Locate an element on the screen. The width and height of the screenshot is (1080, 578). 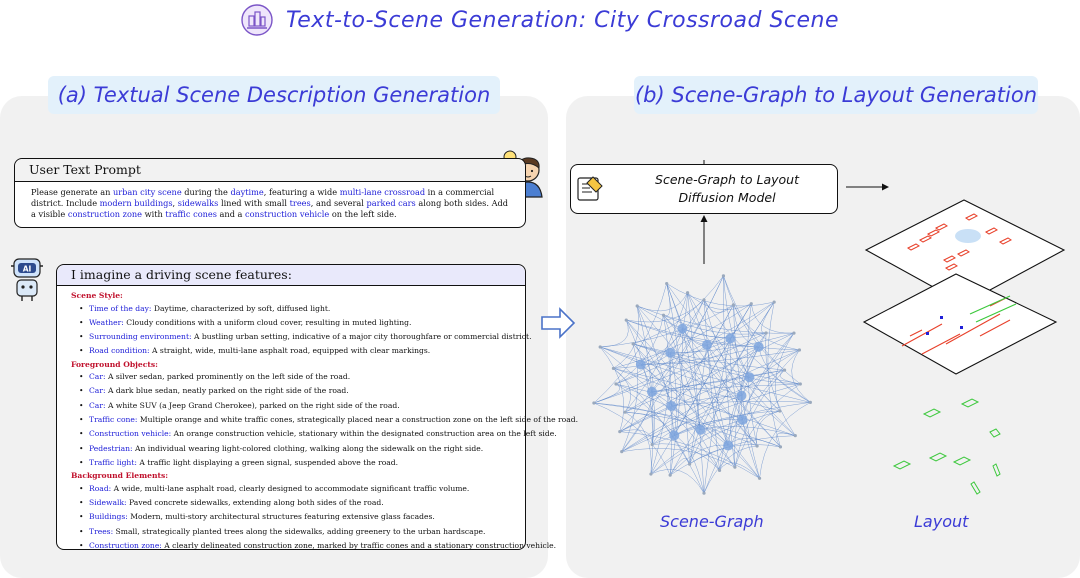
scene-graph is located at coordinates (702, 384).